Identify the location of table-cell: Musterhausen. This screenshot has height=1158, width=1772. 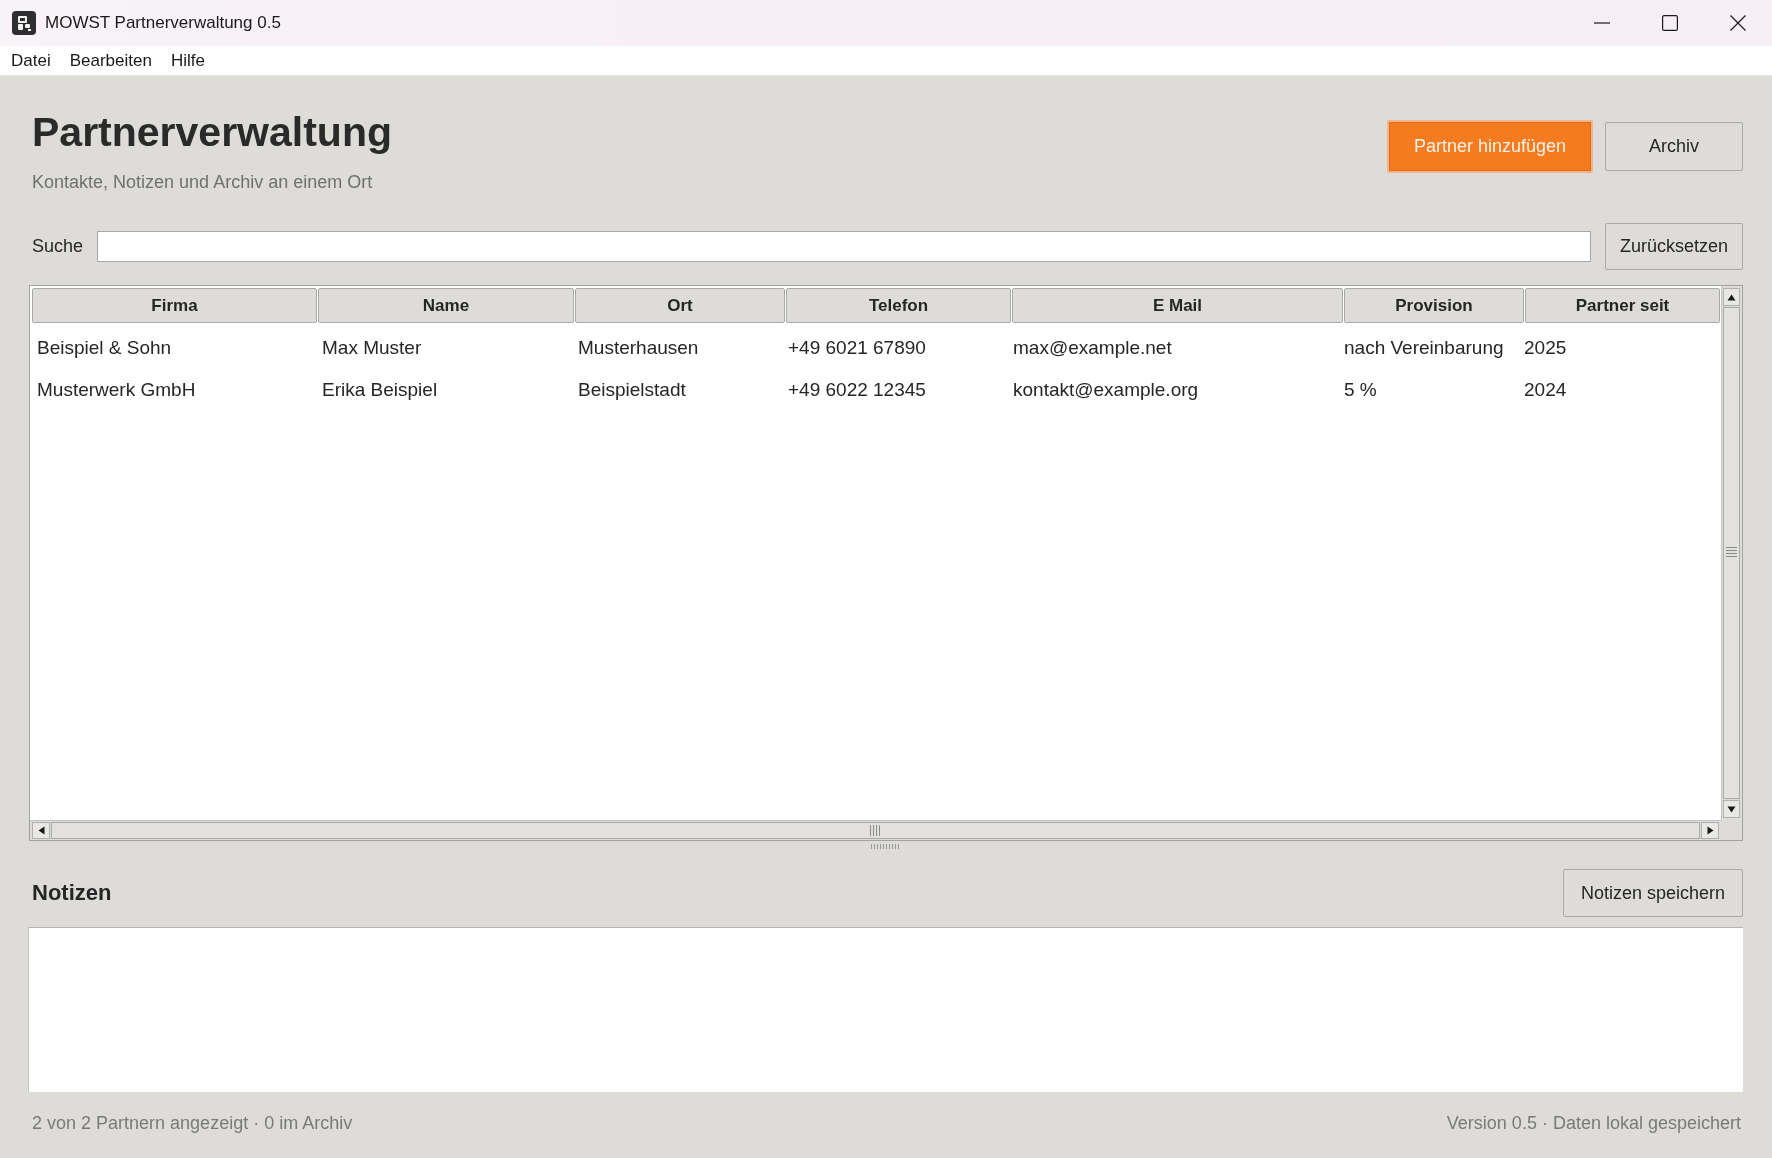
(638, 347).